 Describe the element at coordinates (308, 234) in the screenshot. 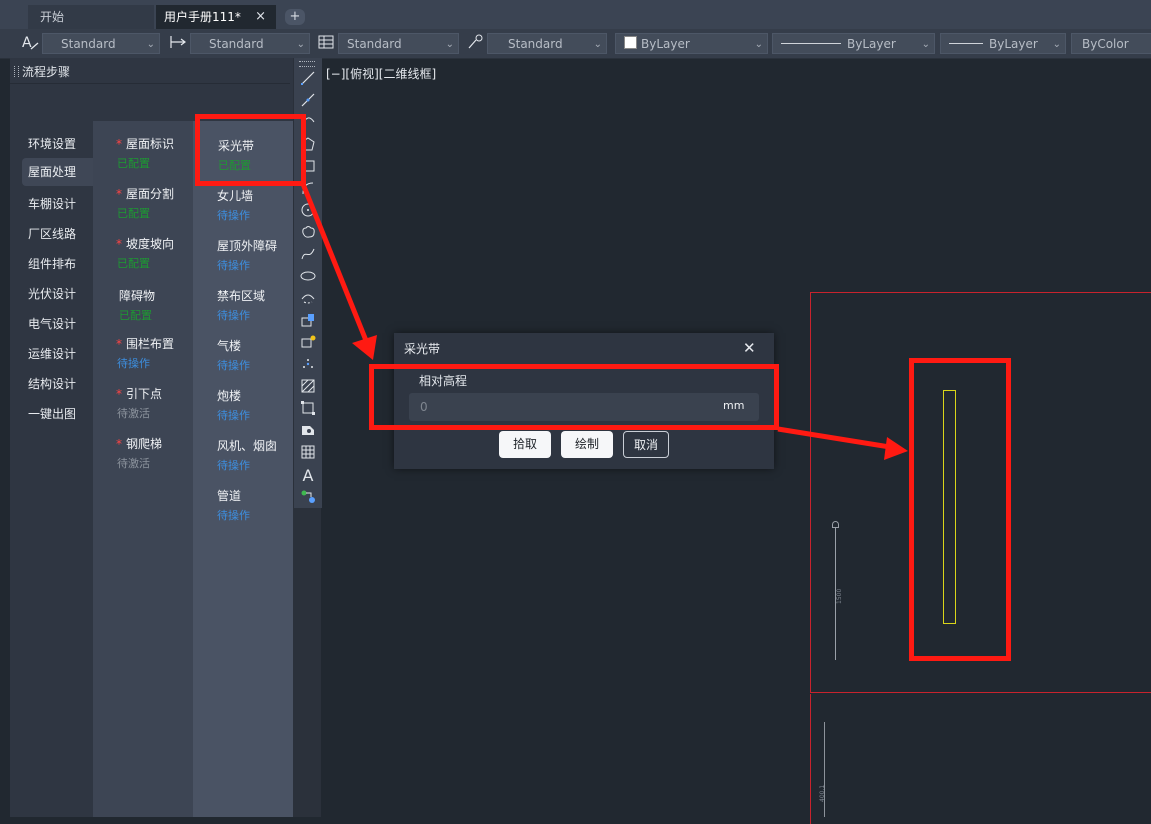

I see `revision-cloud-icon` at that location.